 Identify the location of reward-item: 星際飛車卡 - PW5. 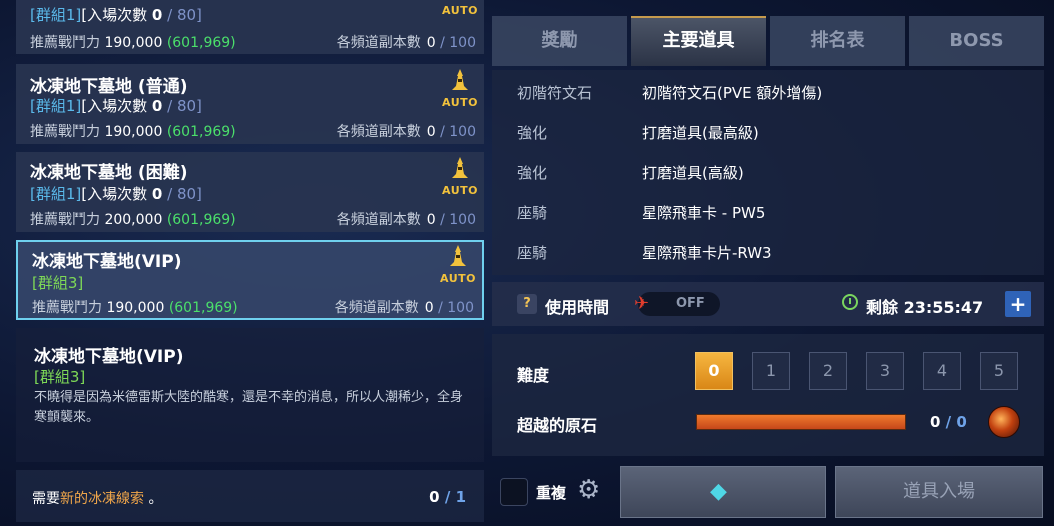
(704, 213).